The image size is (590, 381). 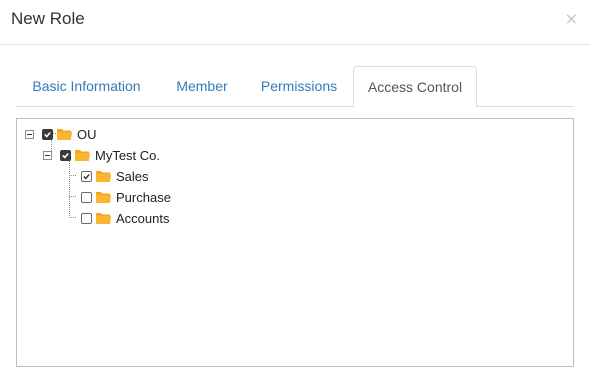 I want to click on close-icon: ×, so click(x=571, y=18).